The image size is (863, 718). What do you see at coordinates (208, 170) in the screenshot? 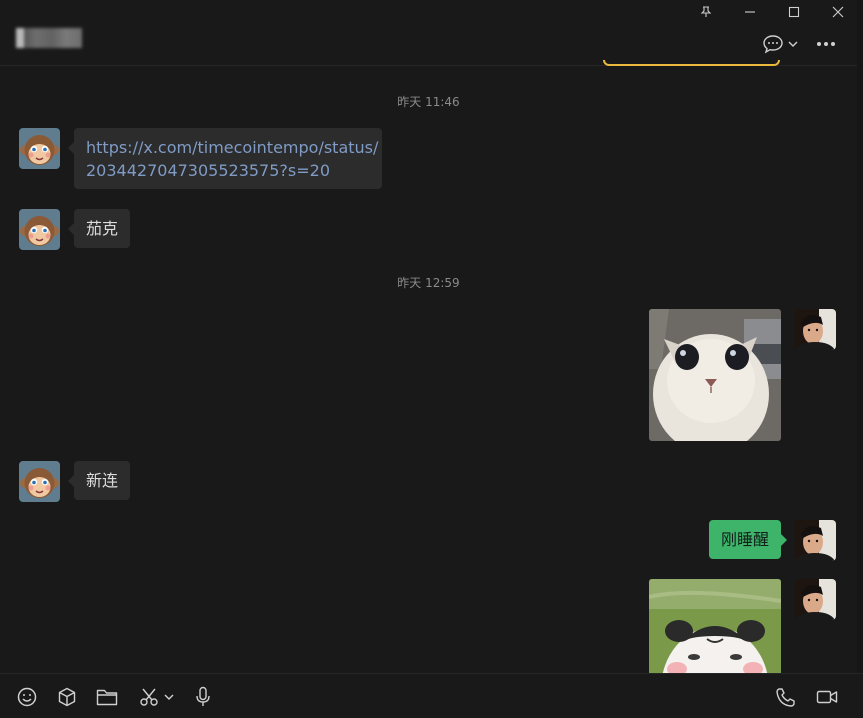
I see `link-text-line-2: 2034427047305523575?s=20` at bounding box center [208, 170].